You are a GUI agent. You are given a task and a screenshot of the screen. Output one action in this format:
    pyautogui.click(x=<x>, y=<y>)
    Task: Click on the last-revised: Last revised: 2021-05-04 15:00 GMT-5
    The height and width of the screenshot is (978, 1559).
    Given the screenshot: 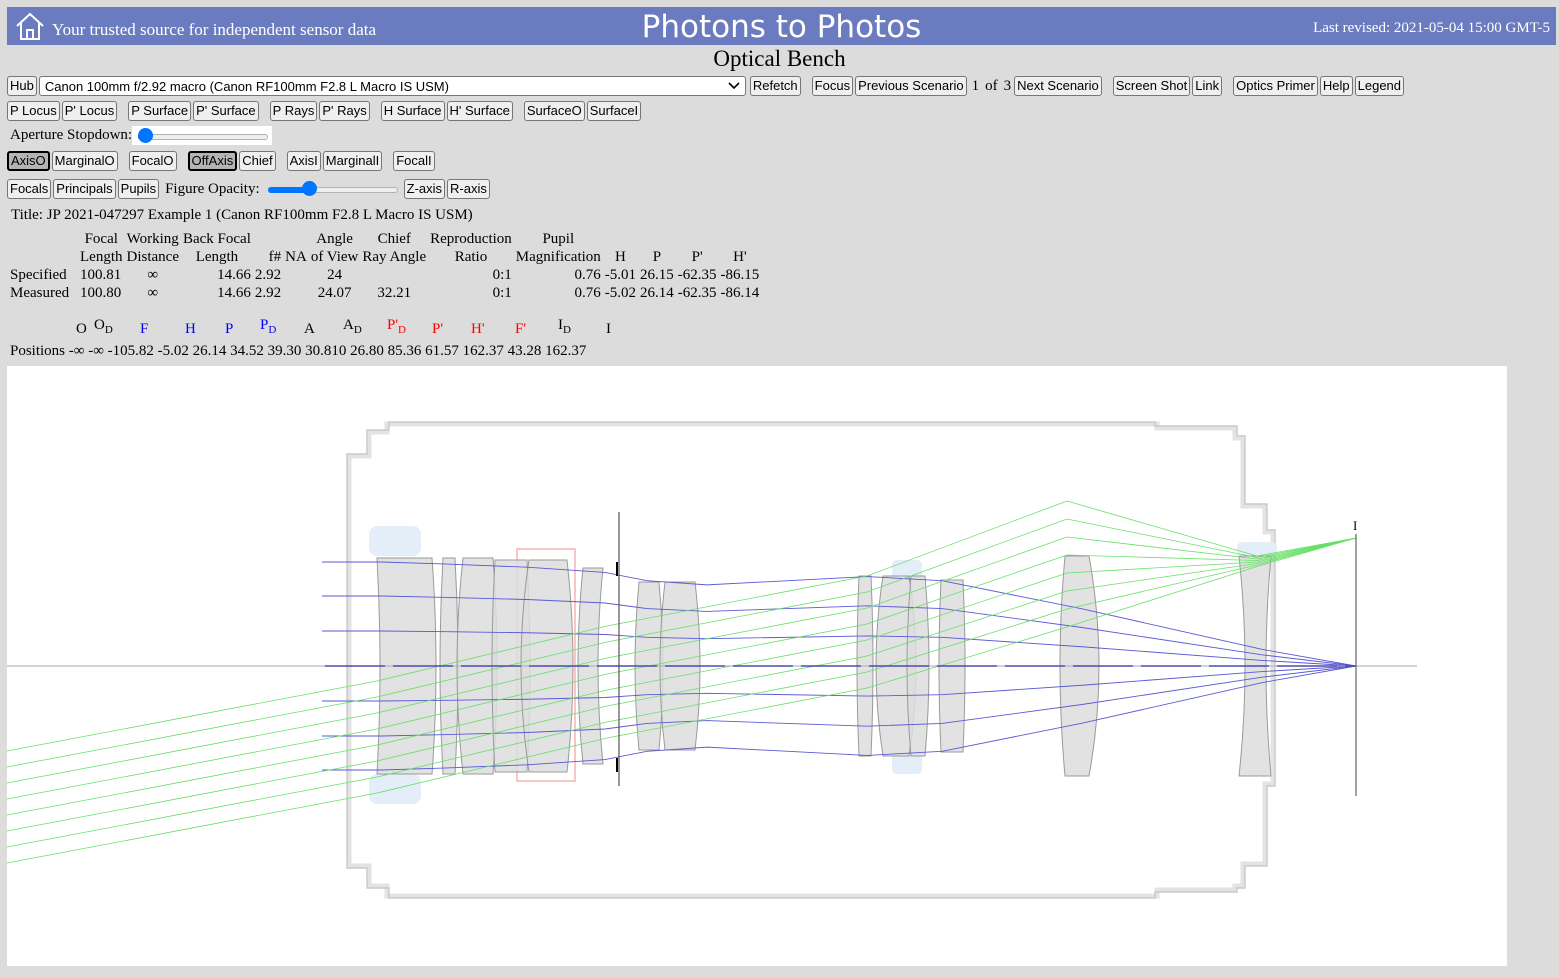 What is the action you would take?
    pyautogui.click(x=1431, y=28)
    